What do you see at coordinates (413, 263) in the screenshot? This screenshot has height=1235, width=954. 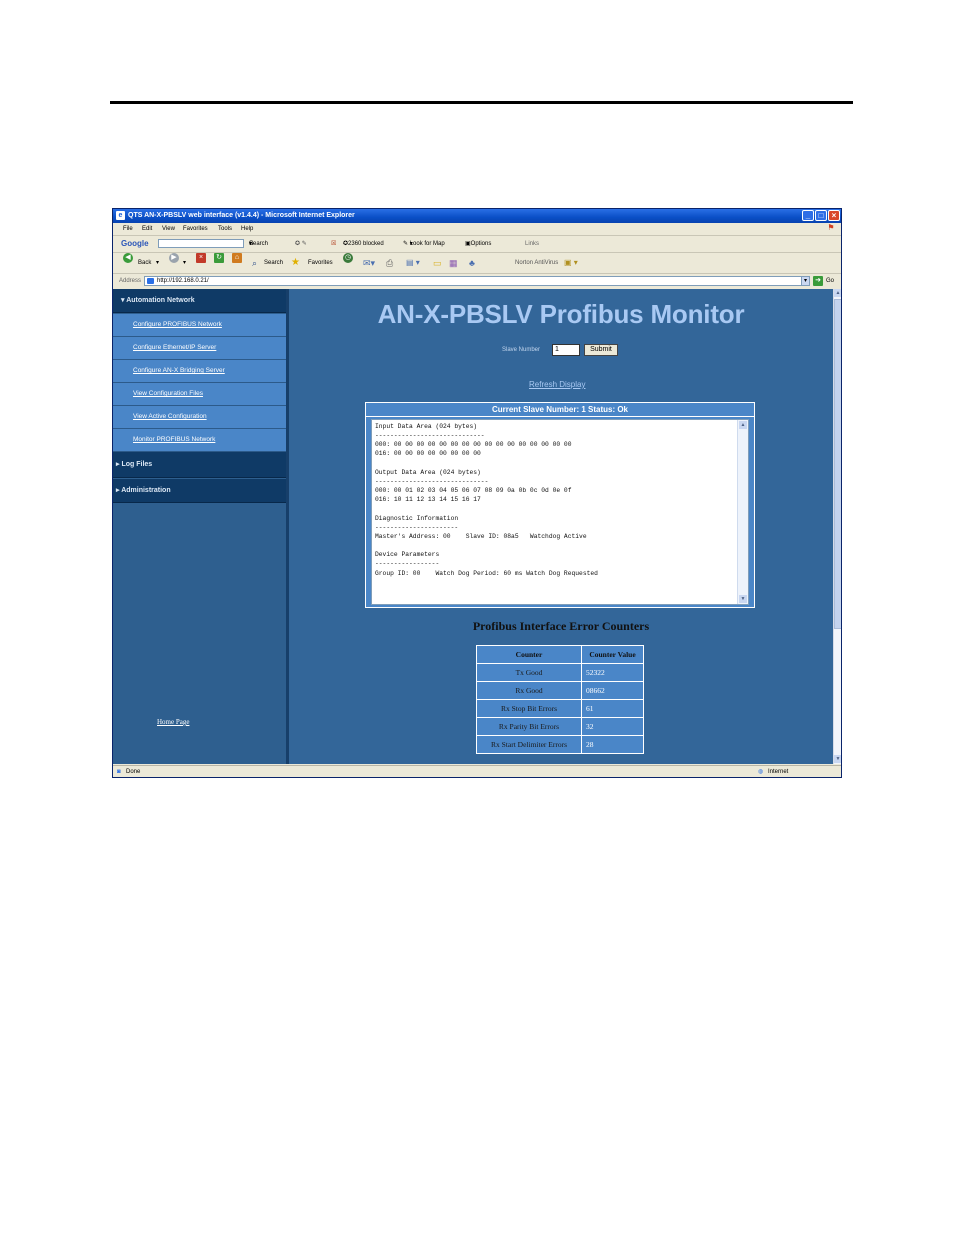 I see `edit-icon: ▤ ▾` at bounding box center [413, 263].